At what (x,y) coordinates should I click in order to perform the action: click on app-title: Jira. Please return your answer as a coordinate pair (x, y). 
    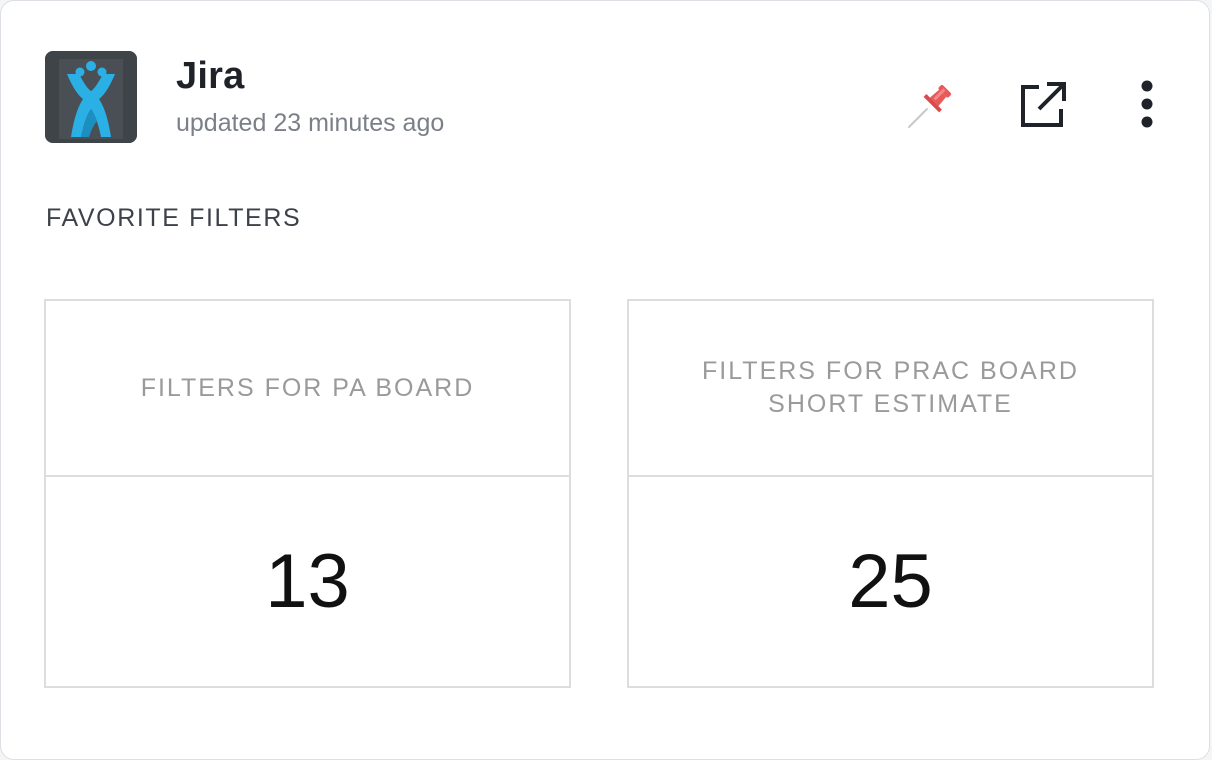
    Looking at the image, I should click on (210, 76).